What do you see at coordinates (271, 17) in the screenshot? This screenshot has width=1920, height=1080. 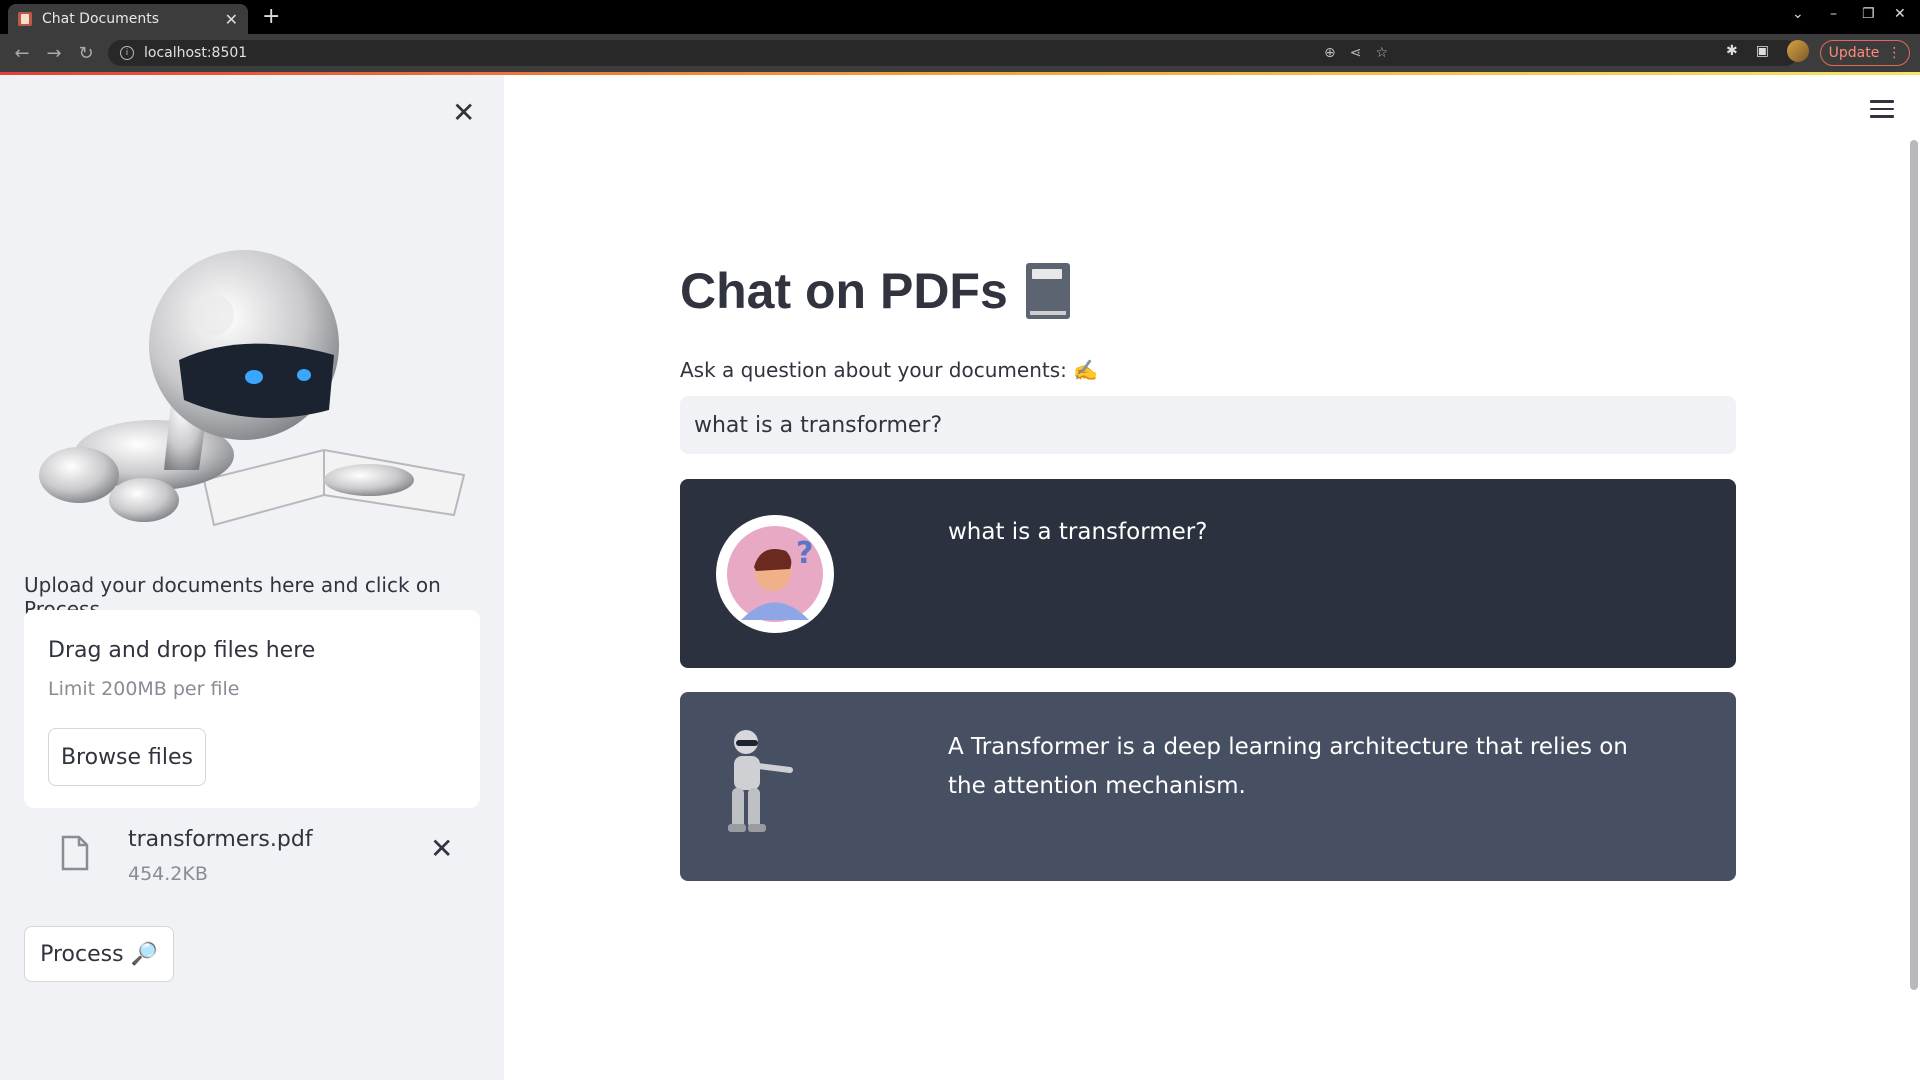 I see `new-tab-icon: +` at bounding box center [271, 17].